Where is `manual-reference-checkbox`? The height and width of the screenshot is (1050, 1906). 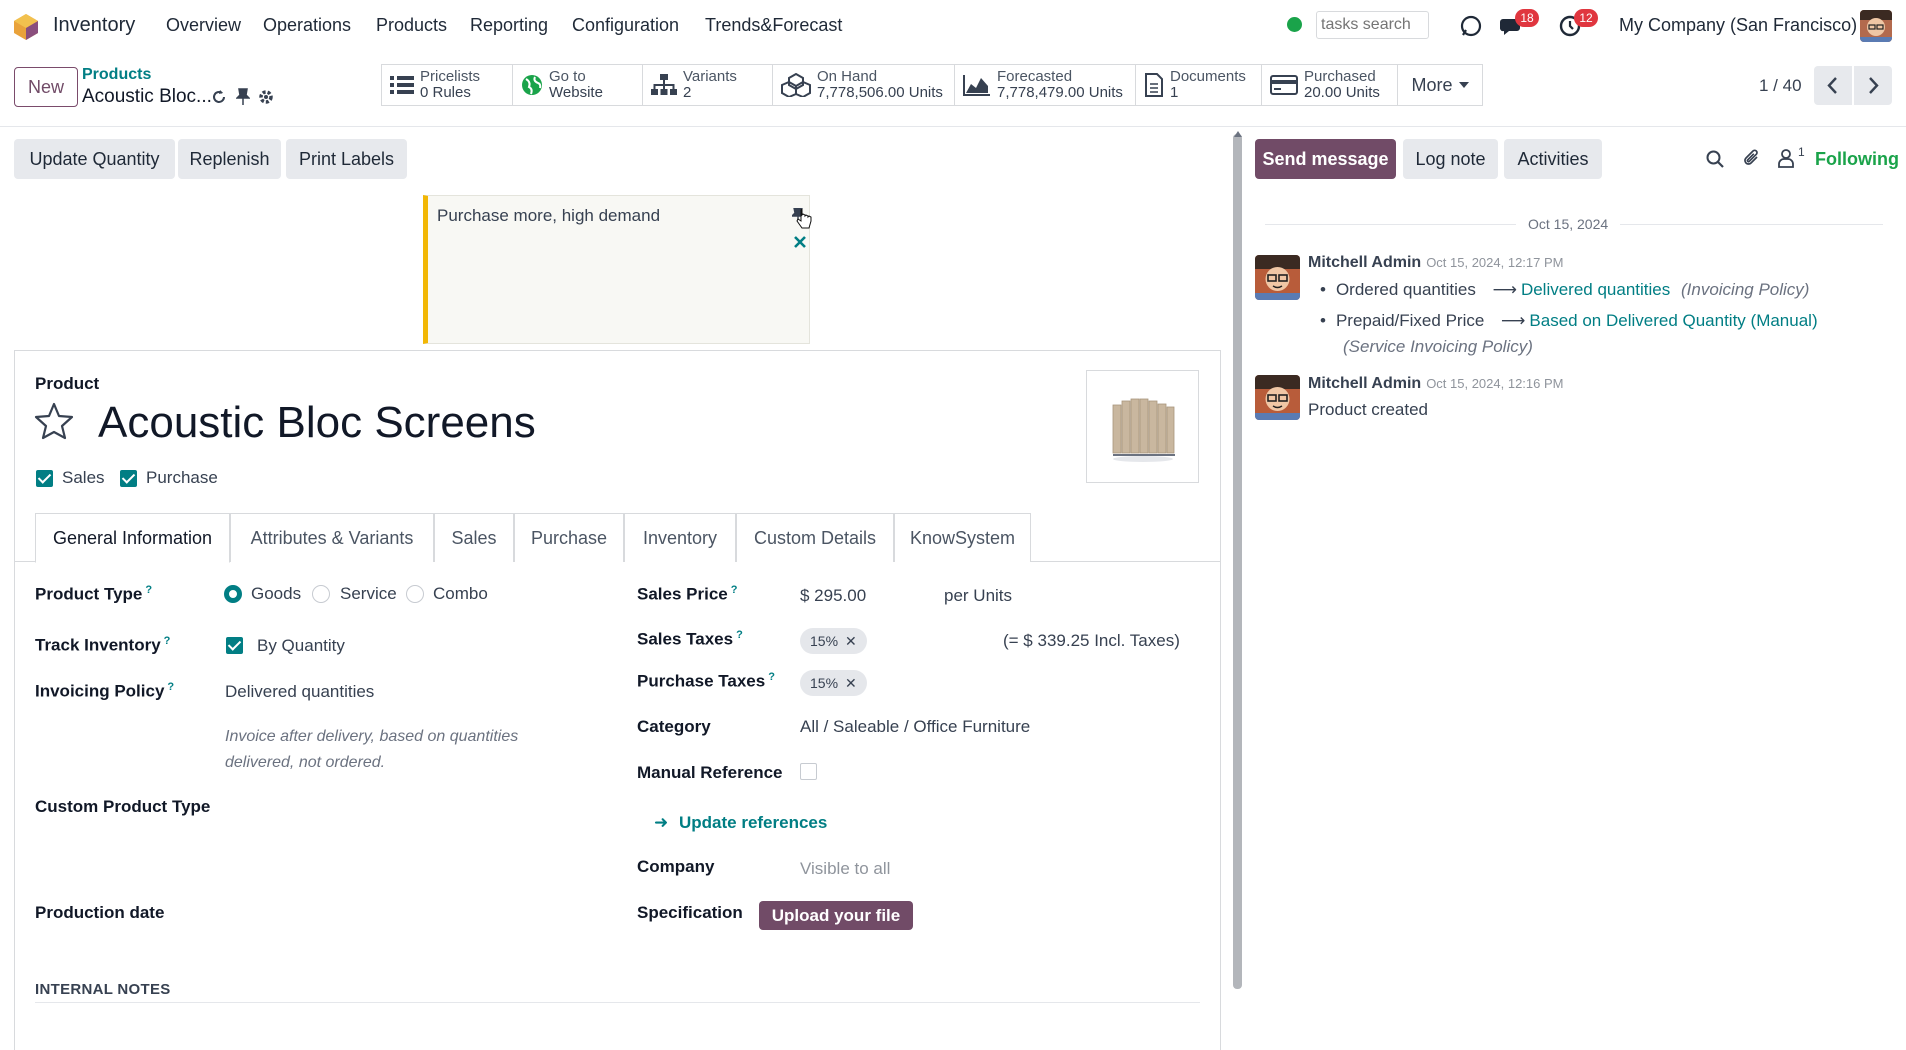 manual-reference-checkbox is located at coordinates (808, 771).